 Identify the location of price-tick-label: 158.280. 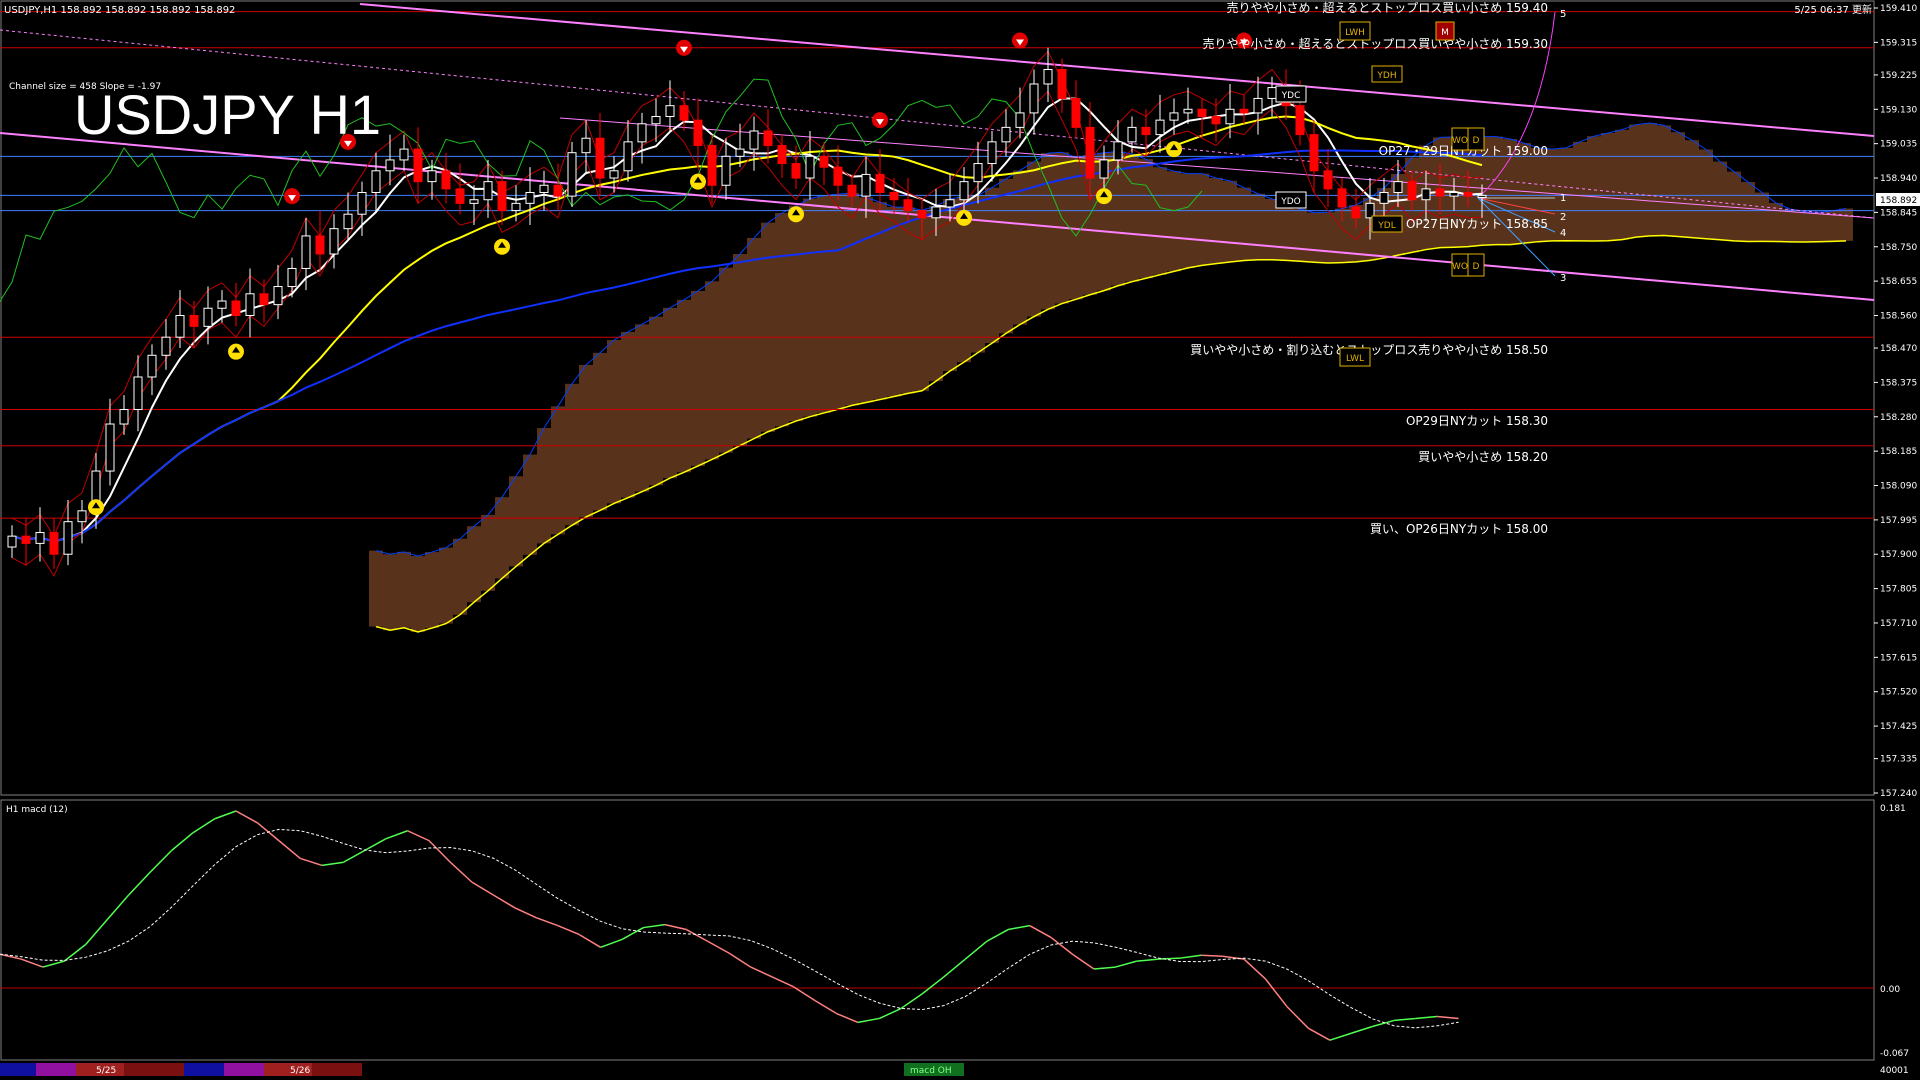
(1898, 418).